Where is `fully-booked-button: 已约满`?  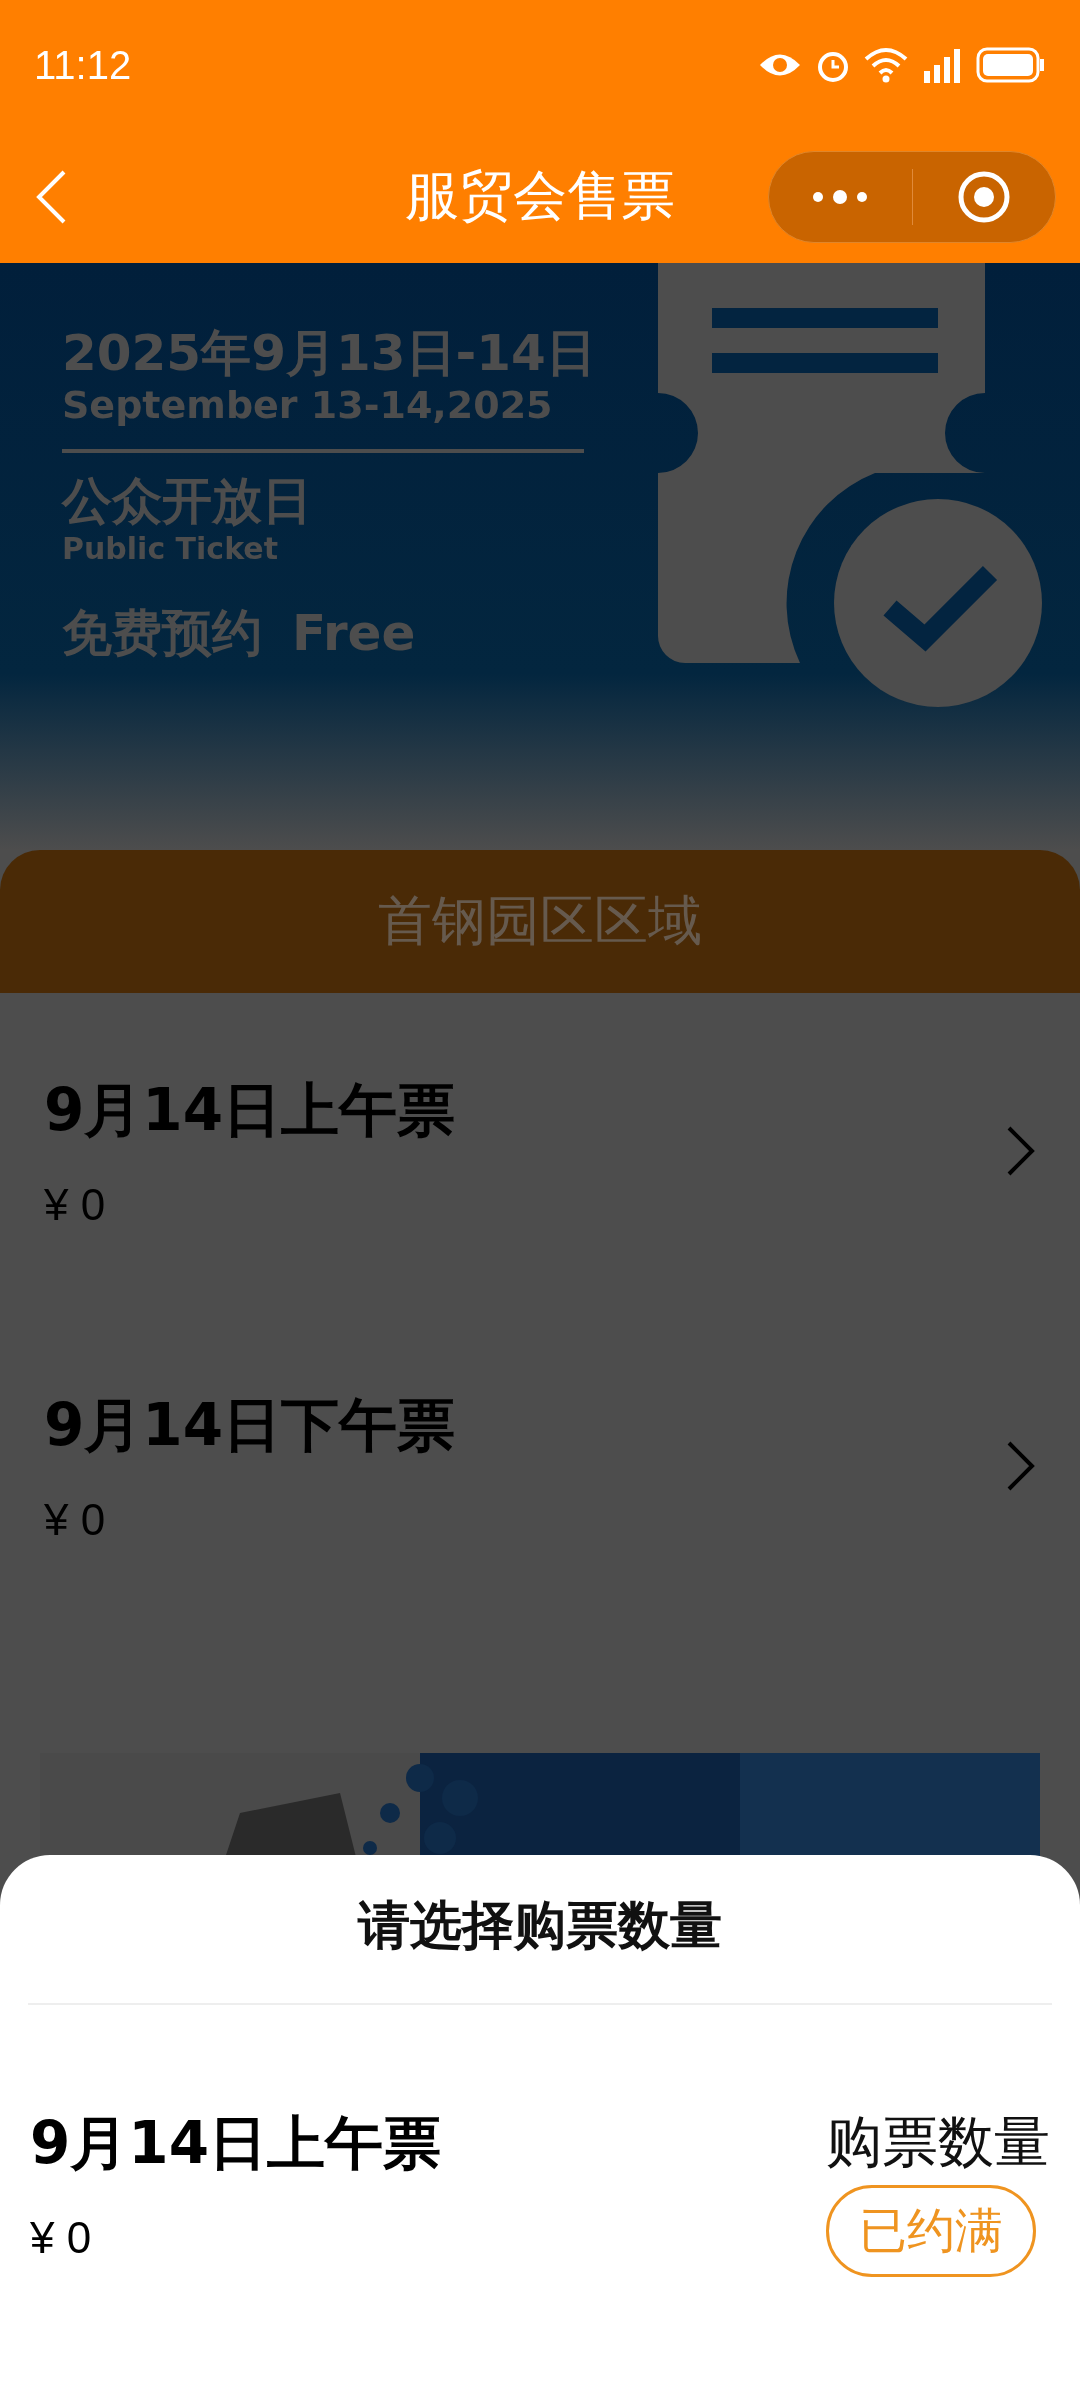 fully-booked-button: 已约满 is located at coordinates (931, 2231).